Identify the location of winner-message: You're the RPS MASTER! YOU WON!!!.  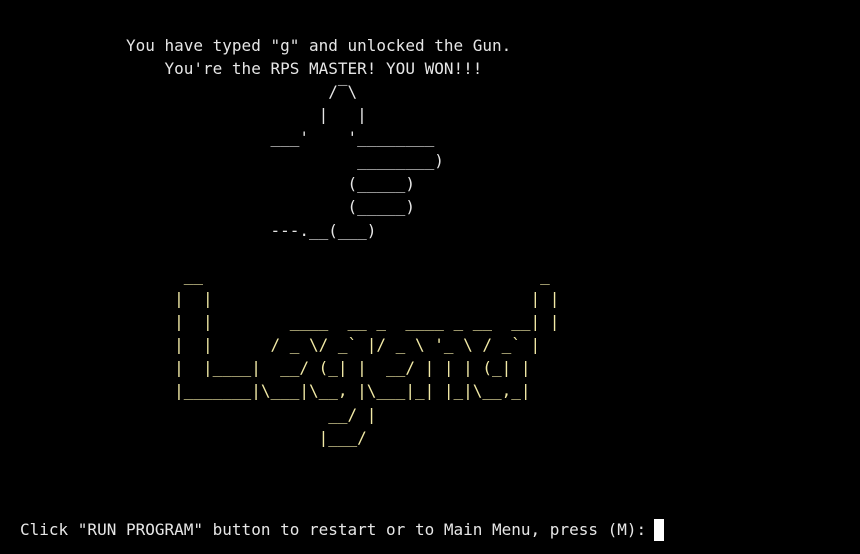
(251, 68).